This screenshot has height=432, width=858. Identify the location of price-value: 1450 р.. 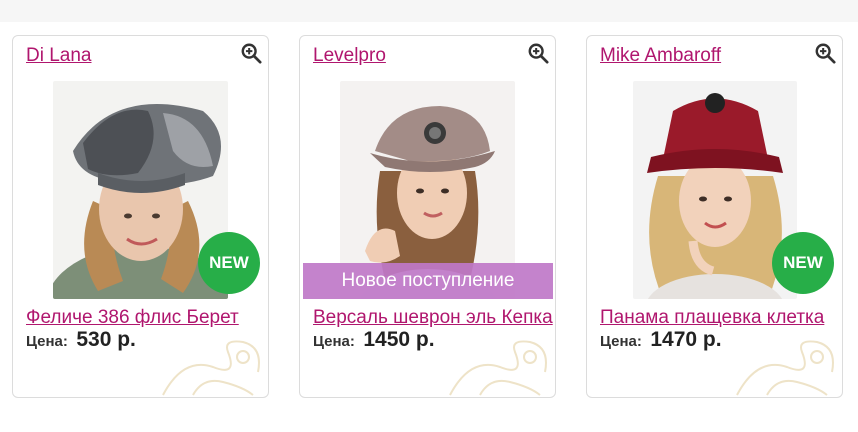
(399, 339).